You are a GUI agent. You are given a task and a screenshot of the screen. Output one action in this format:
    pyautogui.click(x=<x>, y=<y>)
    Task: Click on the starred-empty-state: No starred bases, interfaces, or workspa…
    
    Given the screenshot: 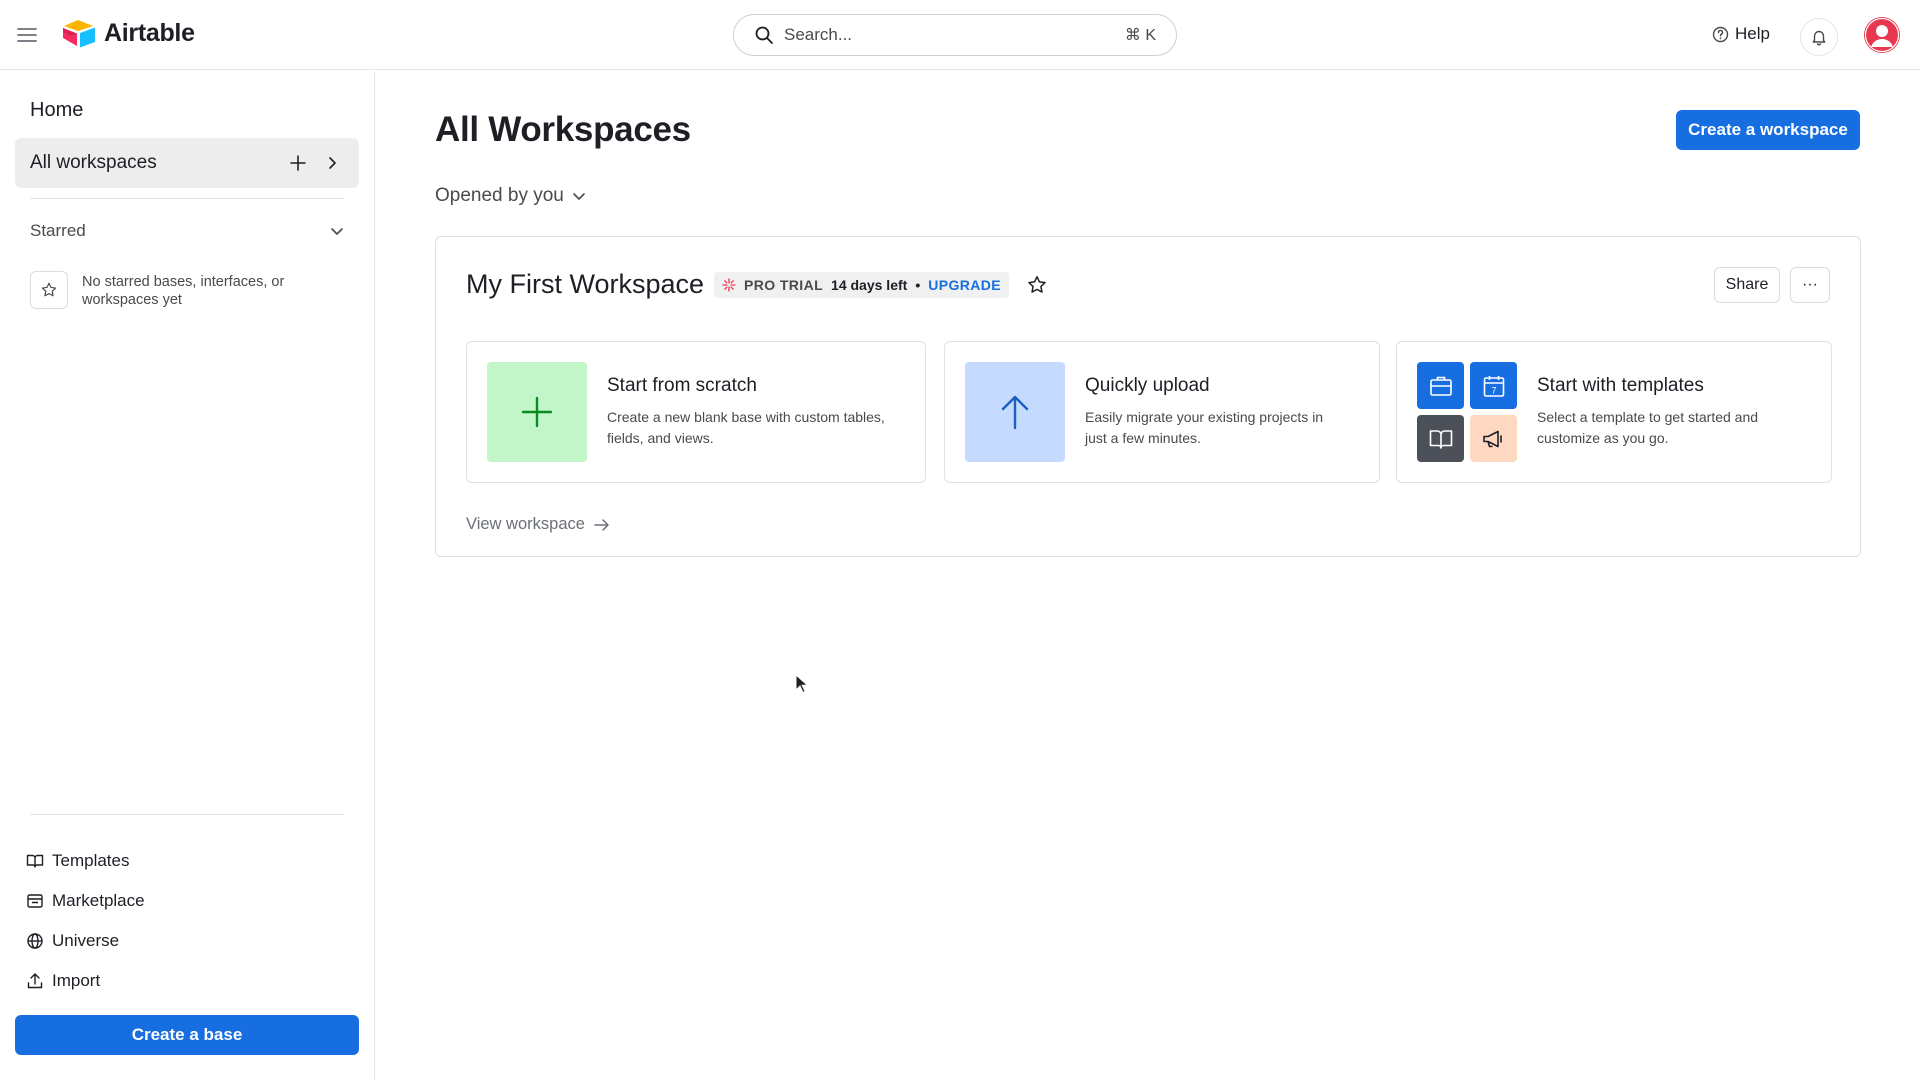 What is the action you would take?
    pyautogui.click(x=171, y=290)
    